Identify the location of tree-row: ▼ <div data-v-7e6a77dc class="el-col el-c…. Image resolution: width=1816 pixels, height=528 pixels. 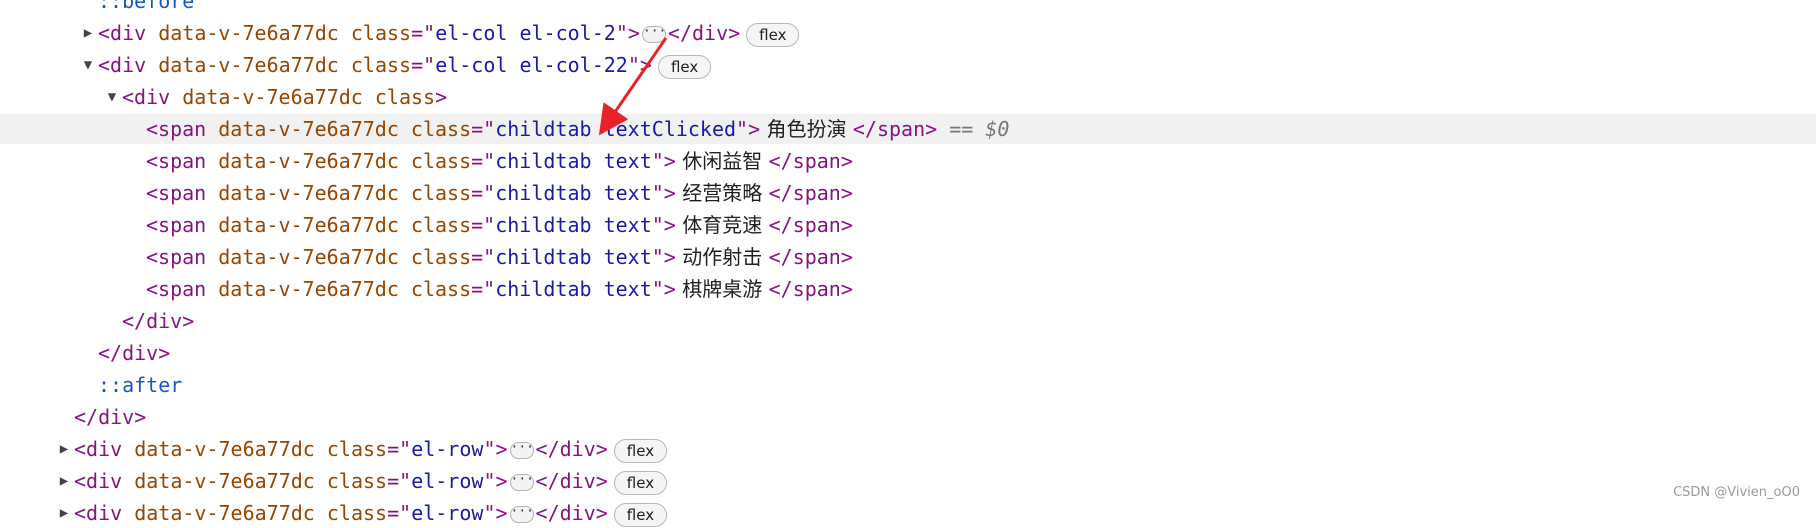
(908, 65).